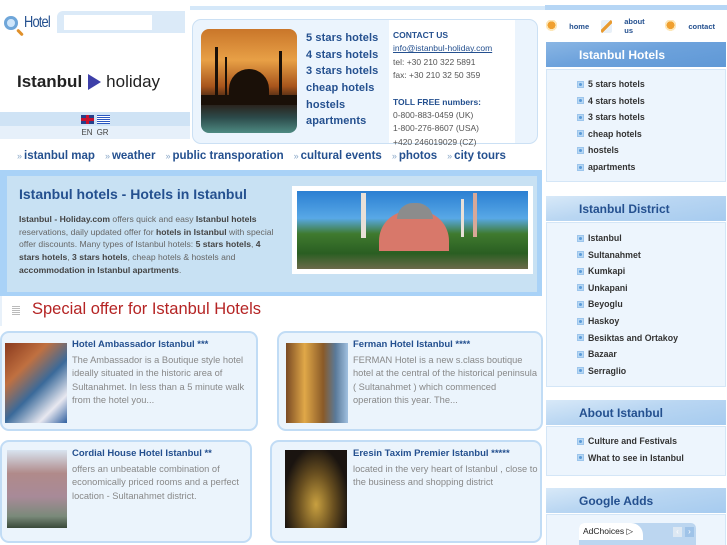 The height and width of the screenshot is (545, 727). Describe the element at coordinates (65, 219) in the screenshot. I see `intro-keyword: Istanbul - Holiday.com` at that location.